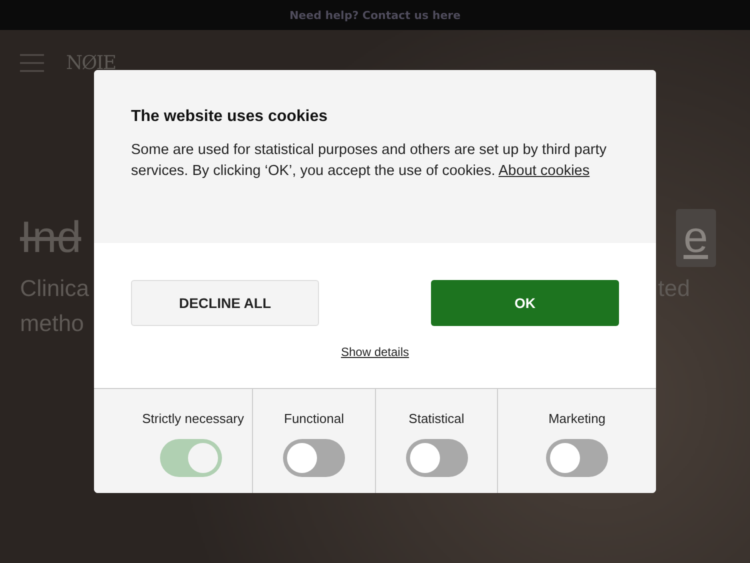  Describe the element at coordinates (577, 418) in the screenshot. I see `category-label: Marketing` at that location.